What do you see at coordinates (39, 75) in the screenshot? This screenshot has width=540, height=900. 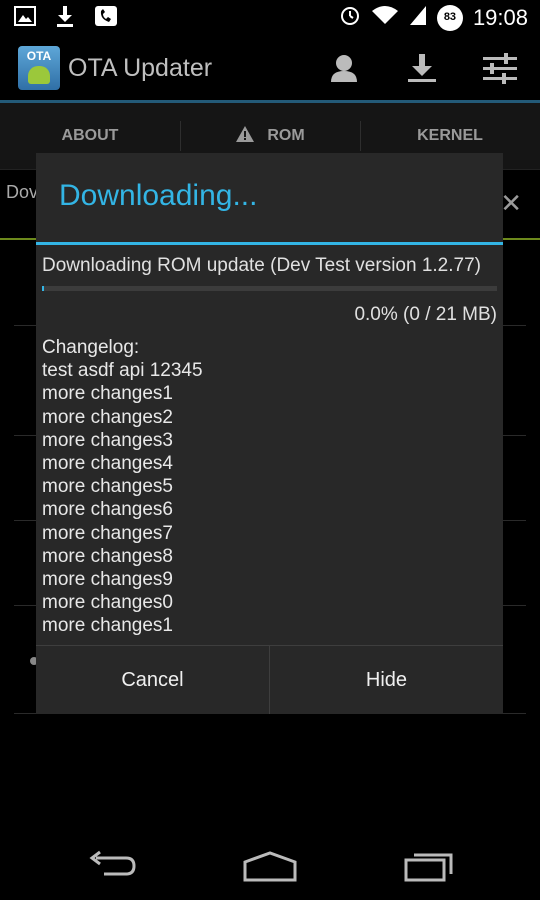 I see `android-robot-icon` at bounding box center [39, 75].